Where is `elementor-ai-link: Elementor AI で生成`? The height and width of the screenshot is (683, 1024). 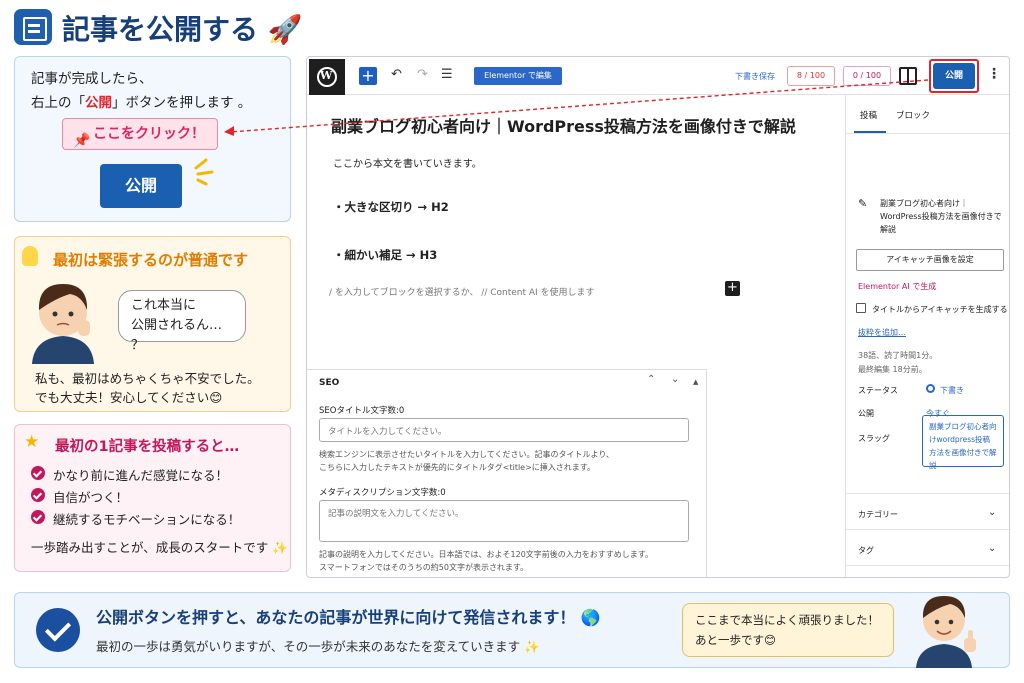 elementor-ai-link: Elementor AI で生成 is located at coordinates (897, 286).